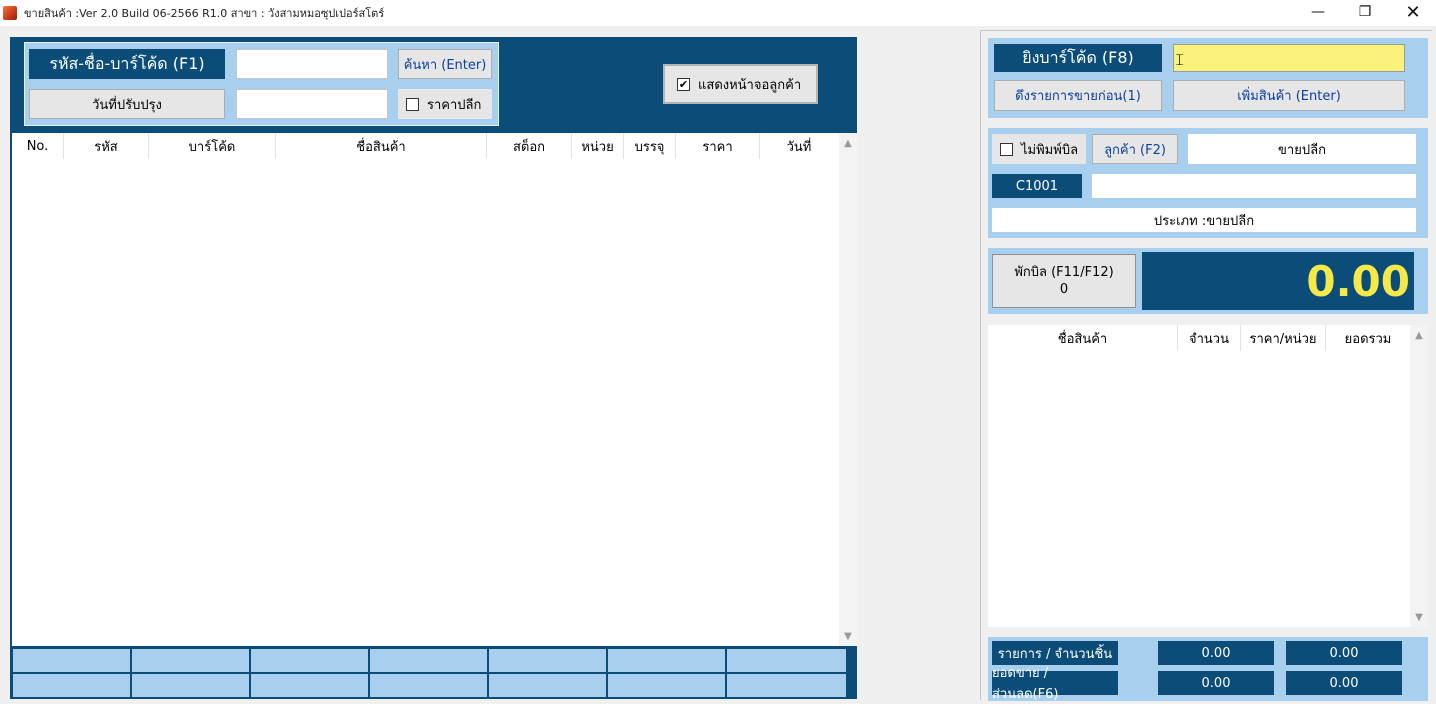 This screenshot has height=704, width=1436. Describe the element at coordinates (1344, 683) in the screenshot. I see `discount-value: 0.00` at that location.